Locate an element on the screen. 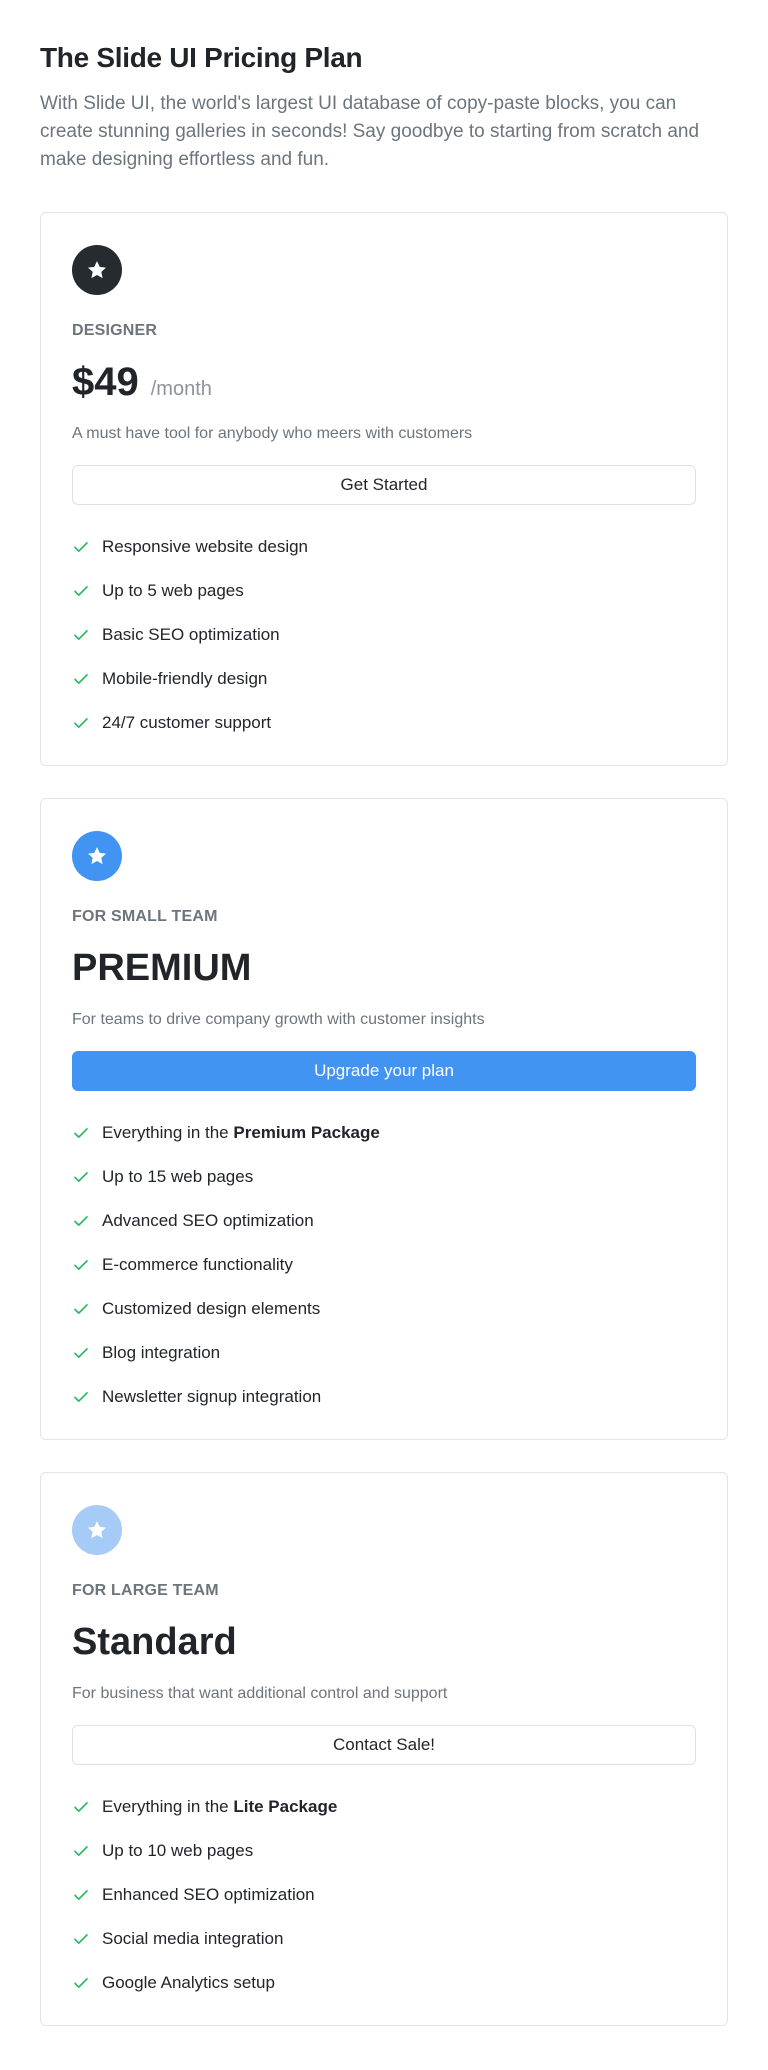 This screenshot has height=2070, width=768. feature-label: Mobile-friendly design is located at coordinates (185, 678).